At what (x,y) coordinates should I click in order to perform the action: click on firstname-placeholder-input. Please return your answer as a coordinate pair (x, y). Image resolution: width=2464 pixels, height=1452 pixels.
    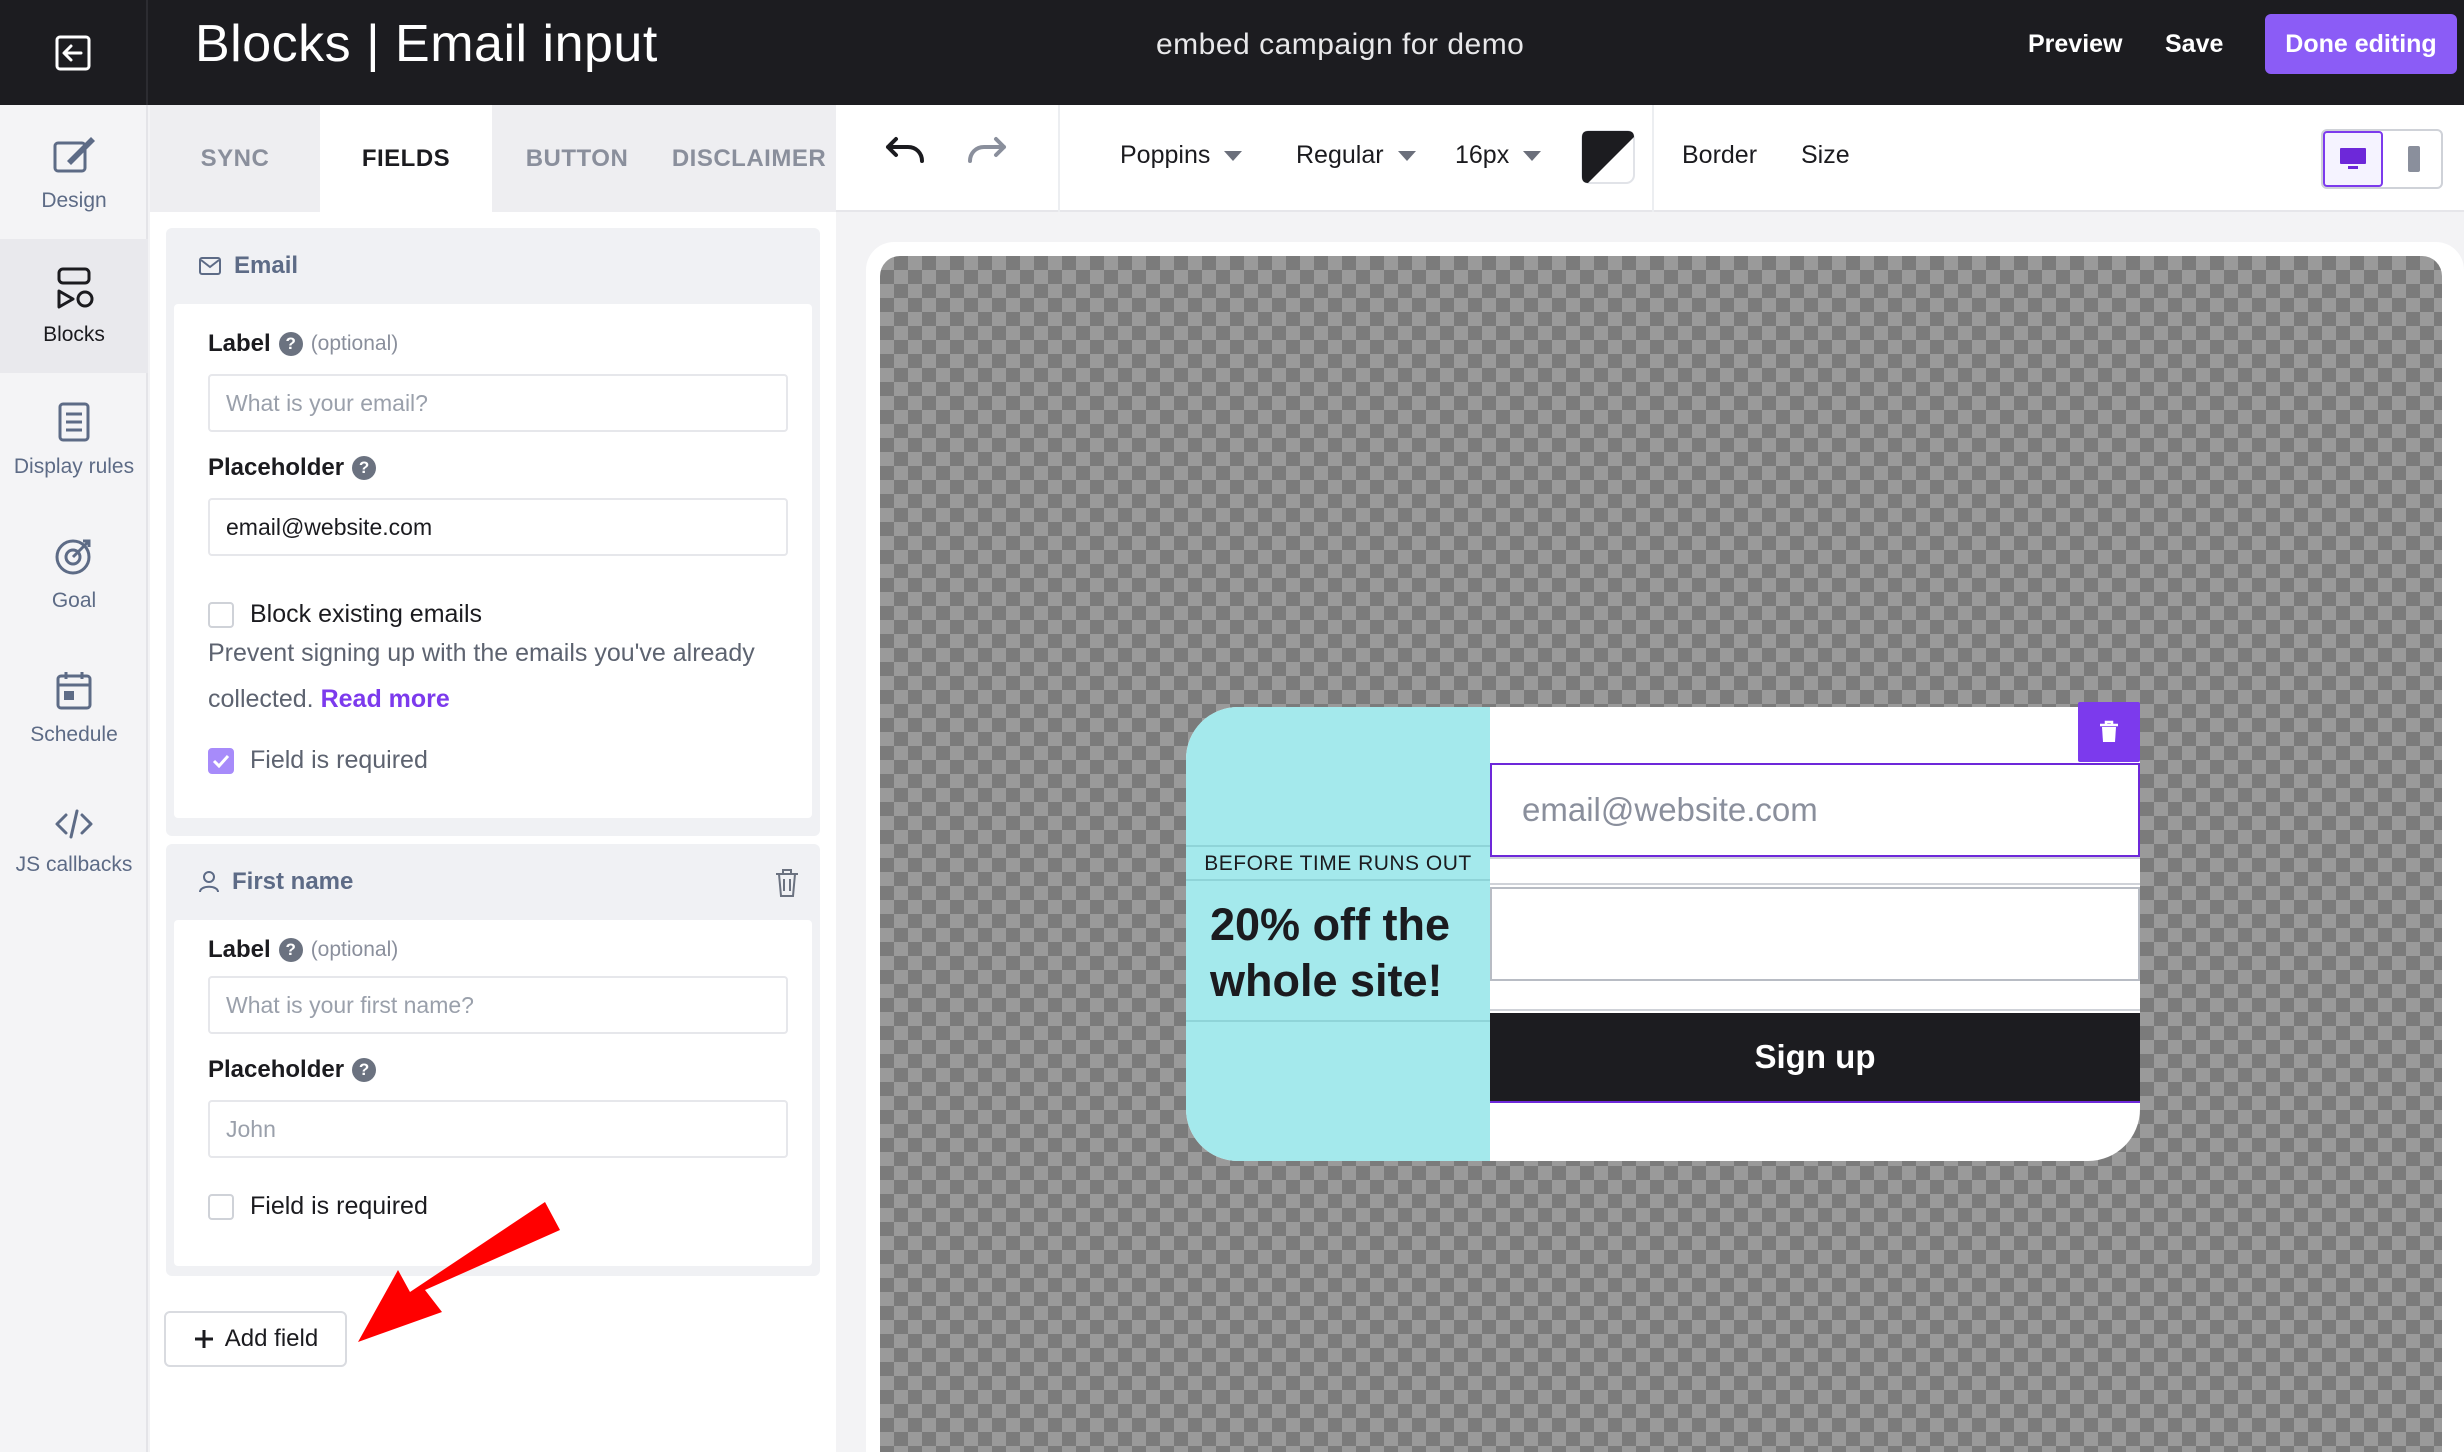
    Looking at the image, I should click on (498, 1129).